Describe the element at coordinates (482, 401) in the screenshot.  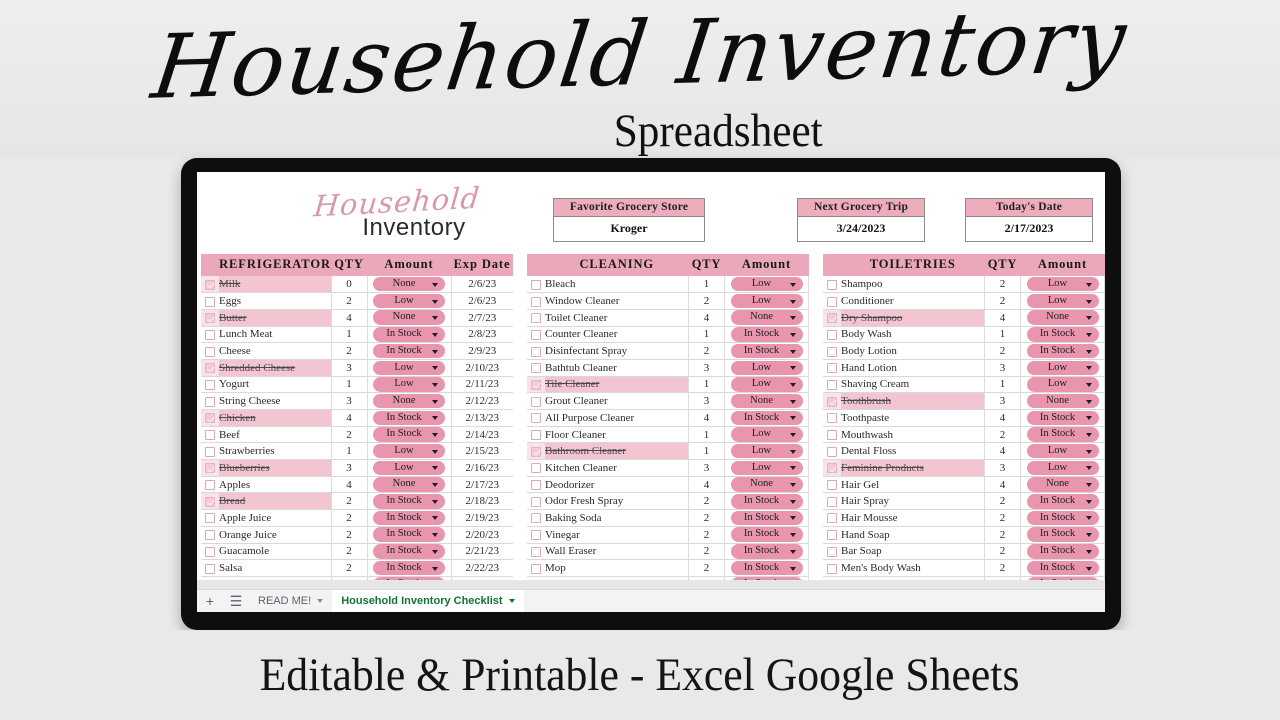
I see `item-exp-date: 2/12/23` at that location.